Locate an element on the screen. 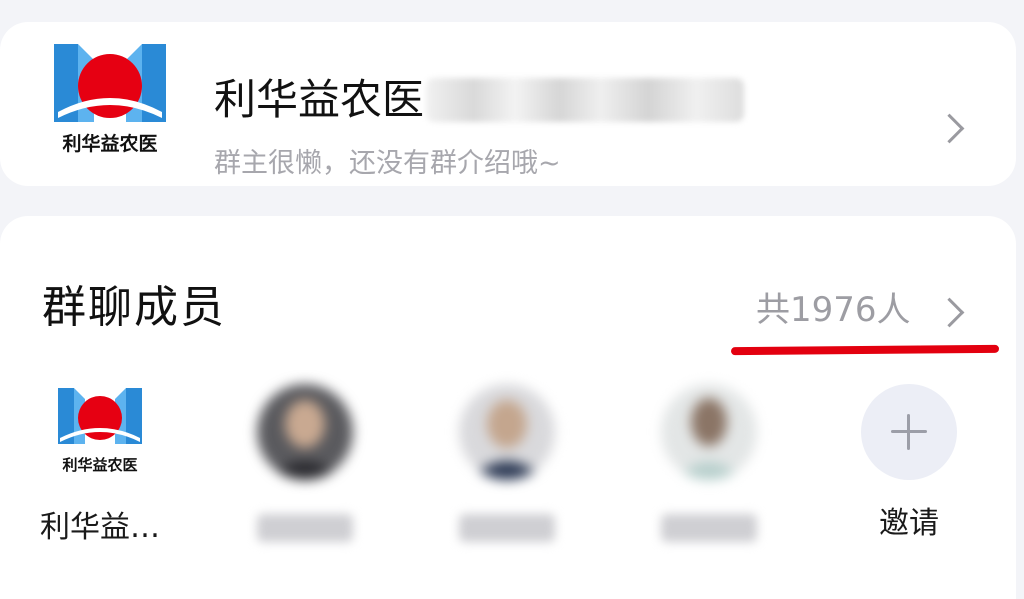 The height and width of the screenshot is (599, 1024). member-logo-text: 利华益农医 is located at coordinates (99, 465).